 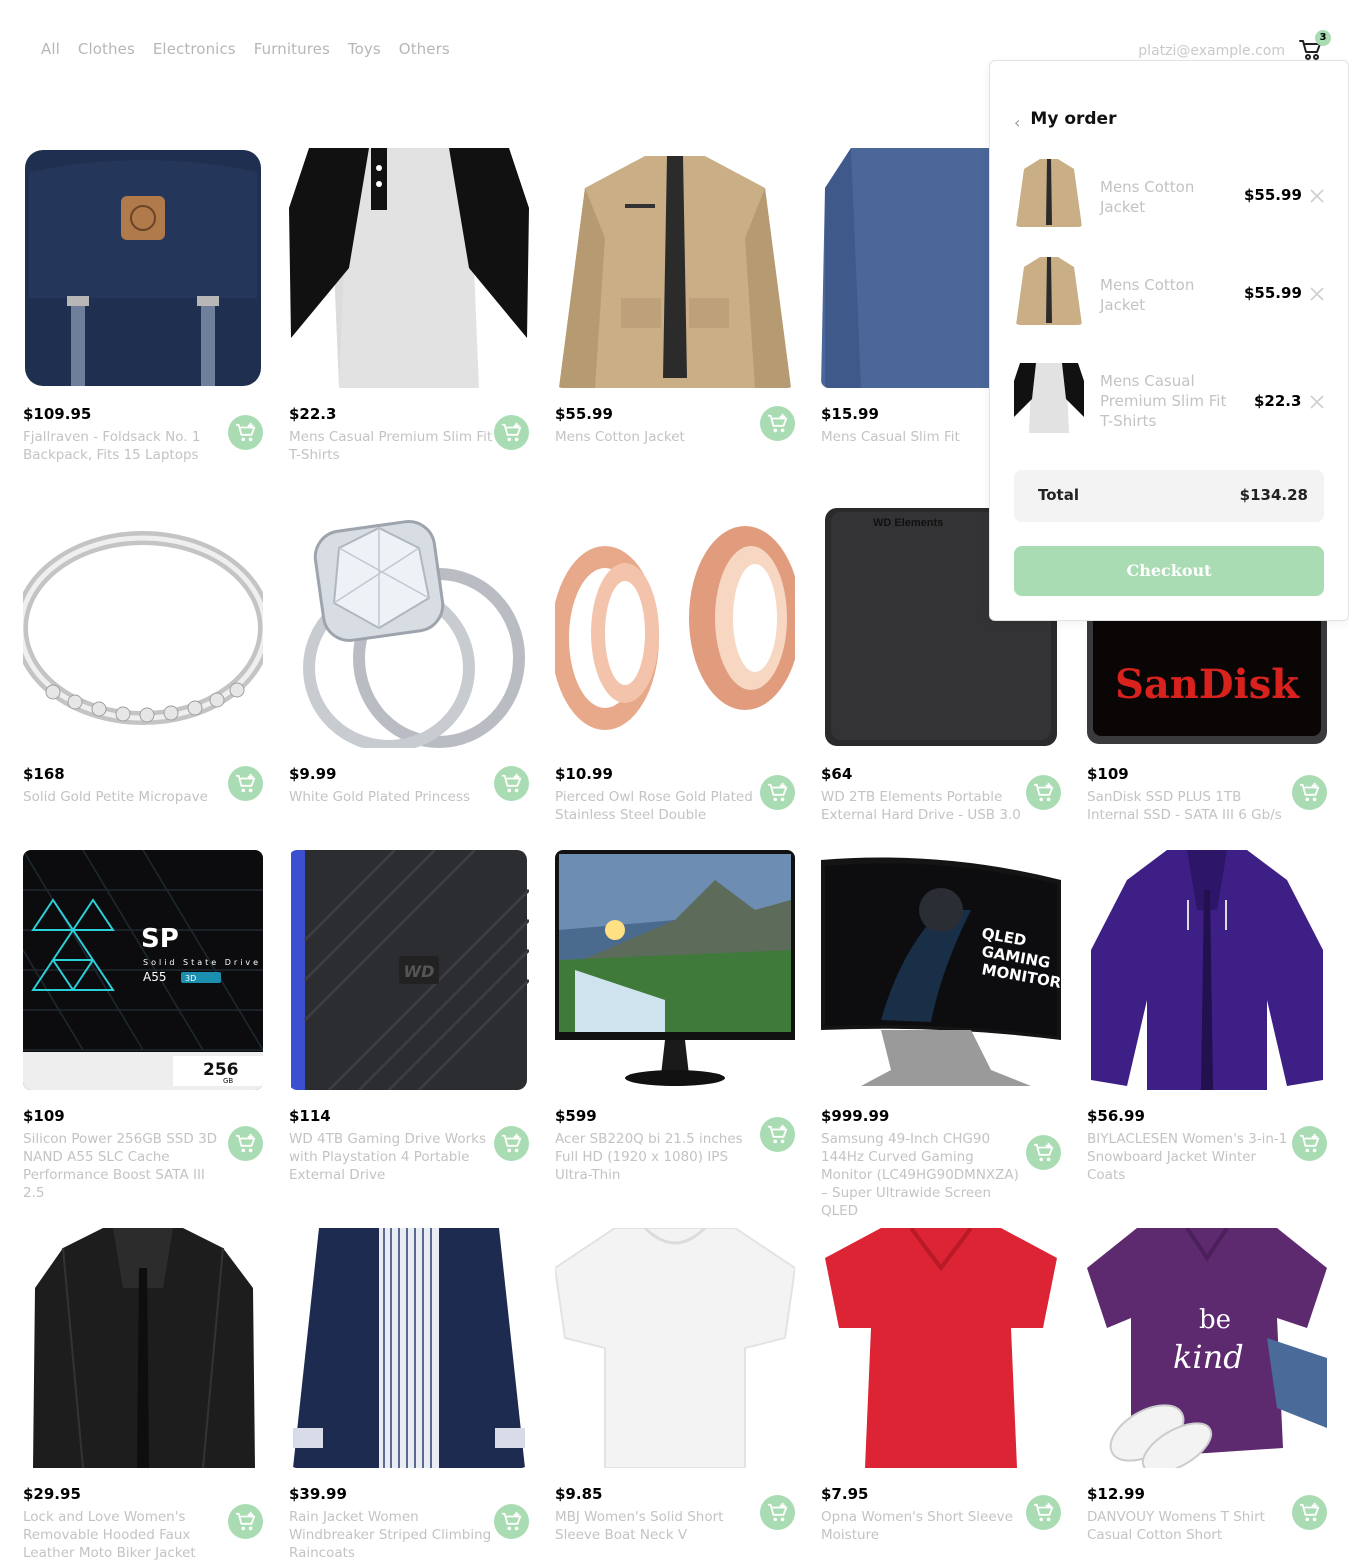 I want to click on shirt-text-kind: kind, so click(x=1208, y=1357).